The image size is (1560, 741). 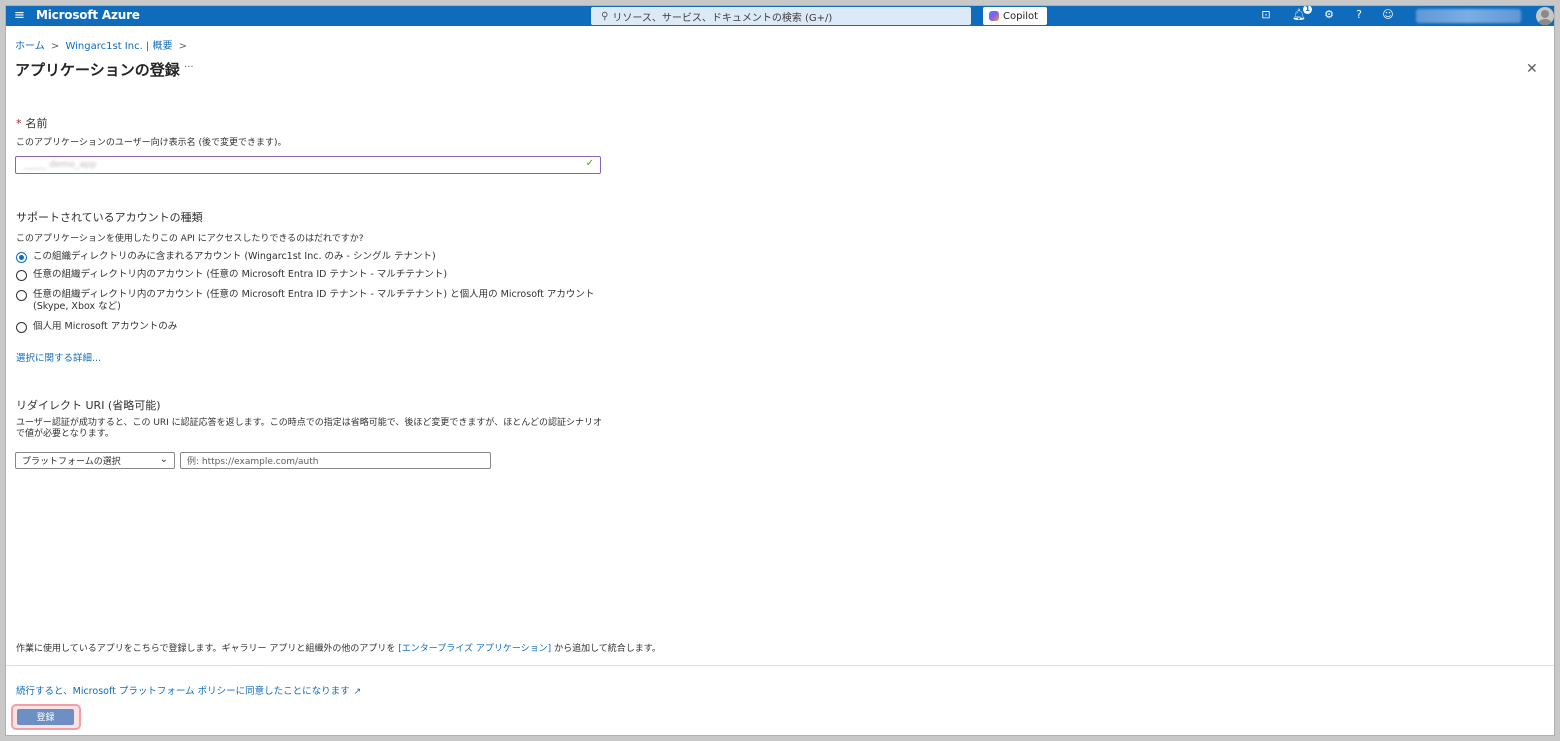 What do you see at coordinates (118, 46) in the screenshot?
I see `breadcrumb-tenant: Wingarc1st Inc. | 概要` at bounding box center [118, 46].